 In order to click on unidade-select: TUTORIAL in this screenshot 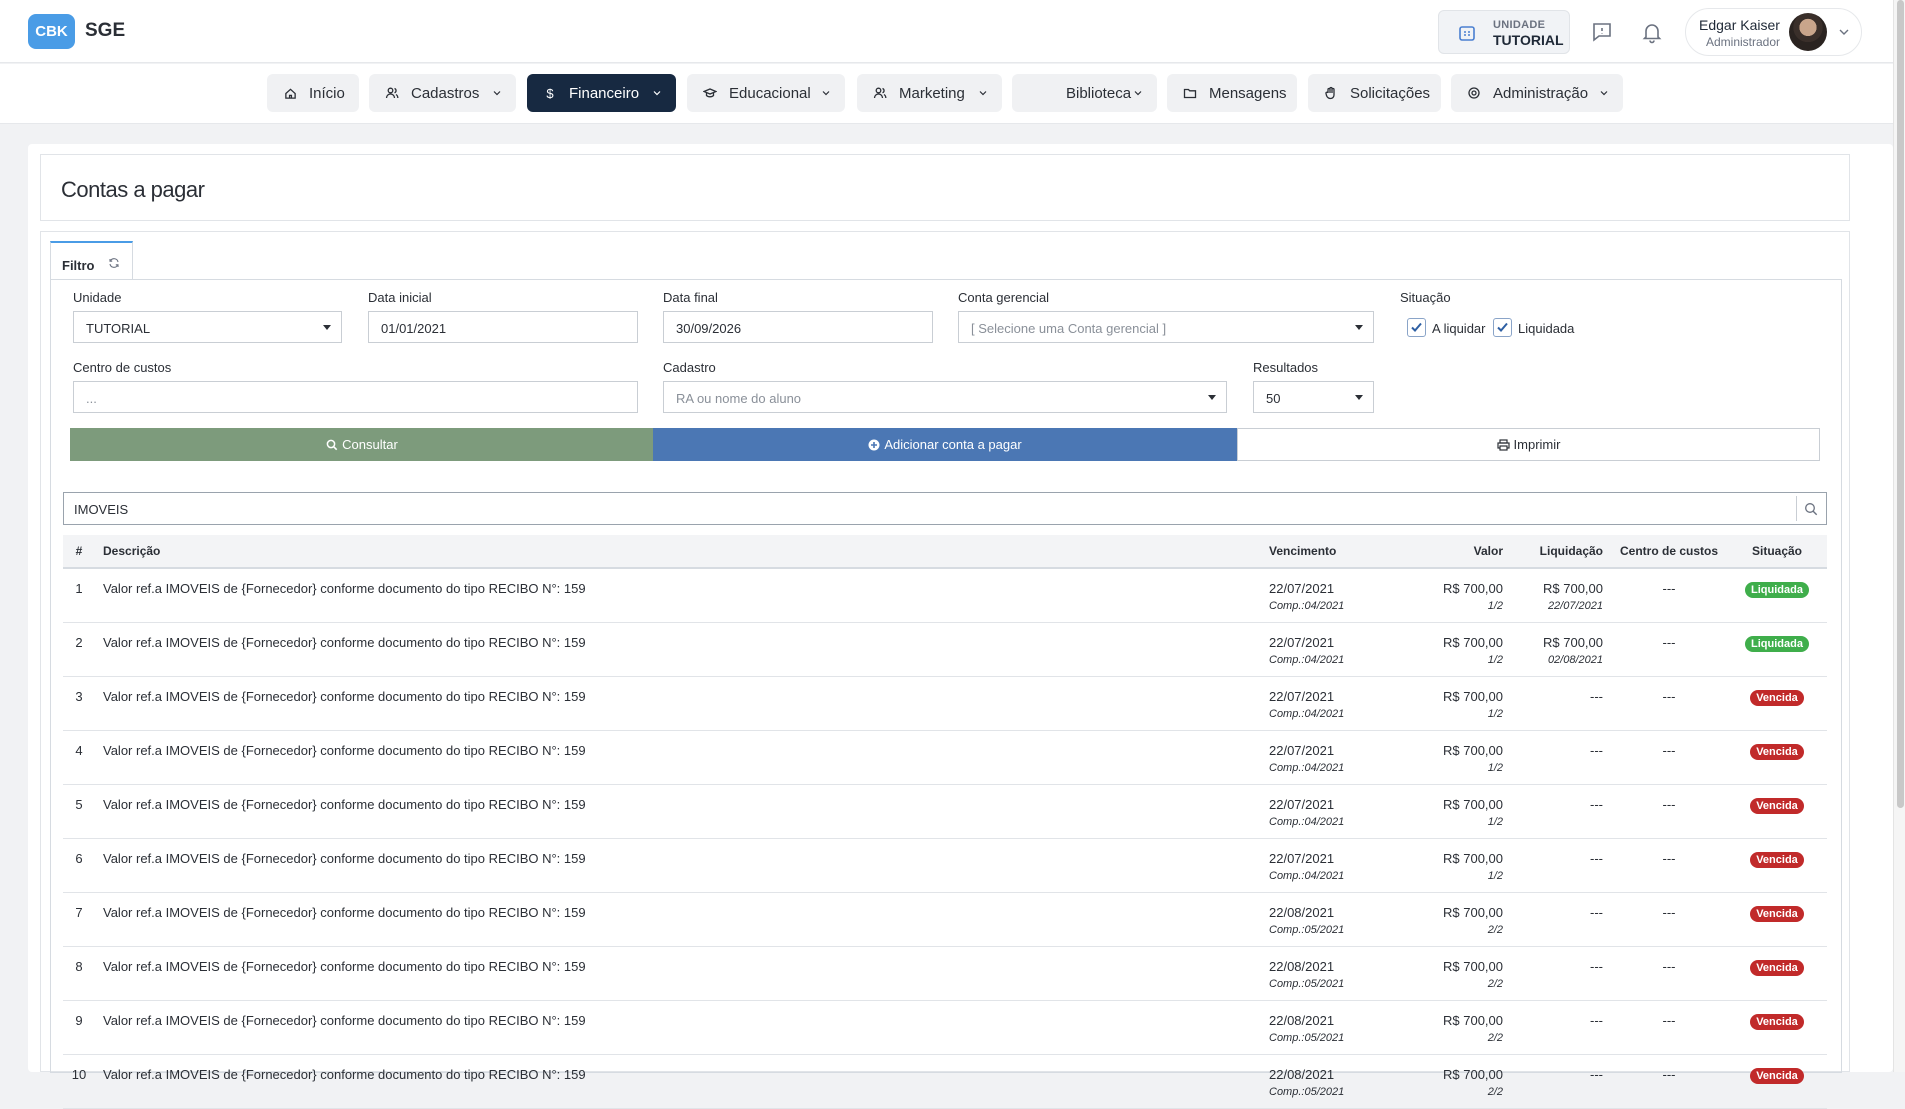, I will do `click(207, 327)`.